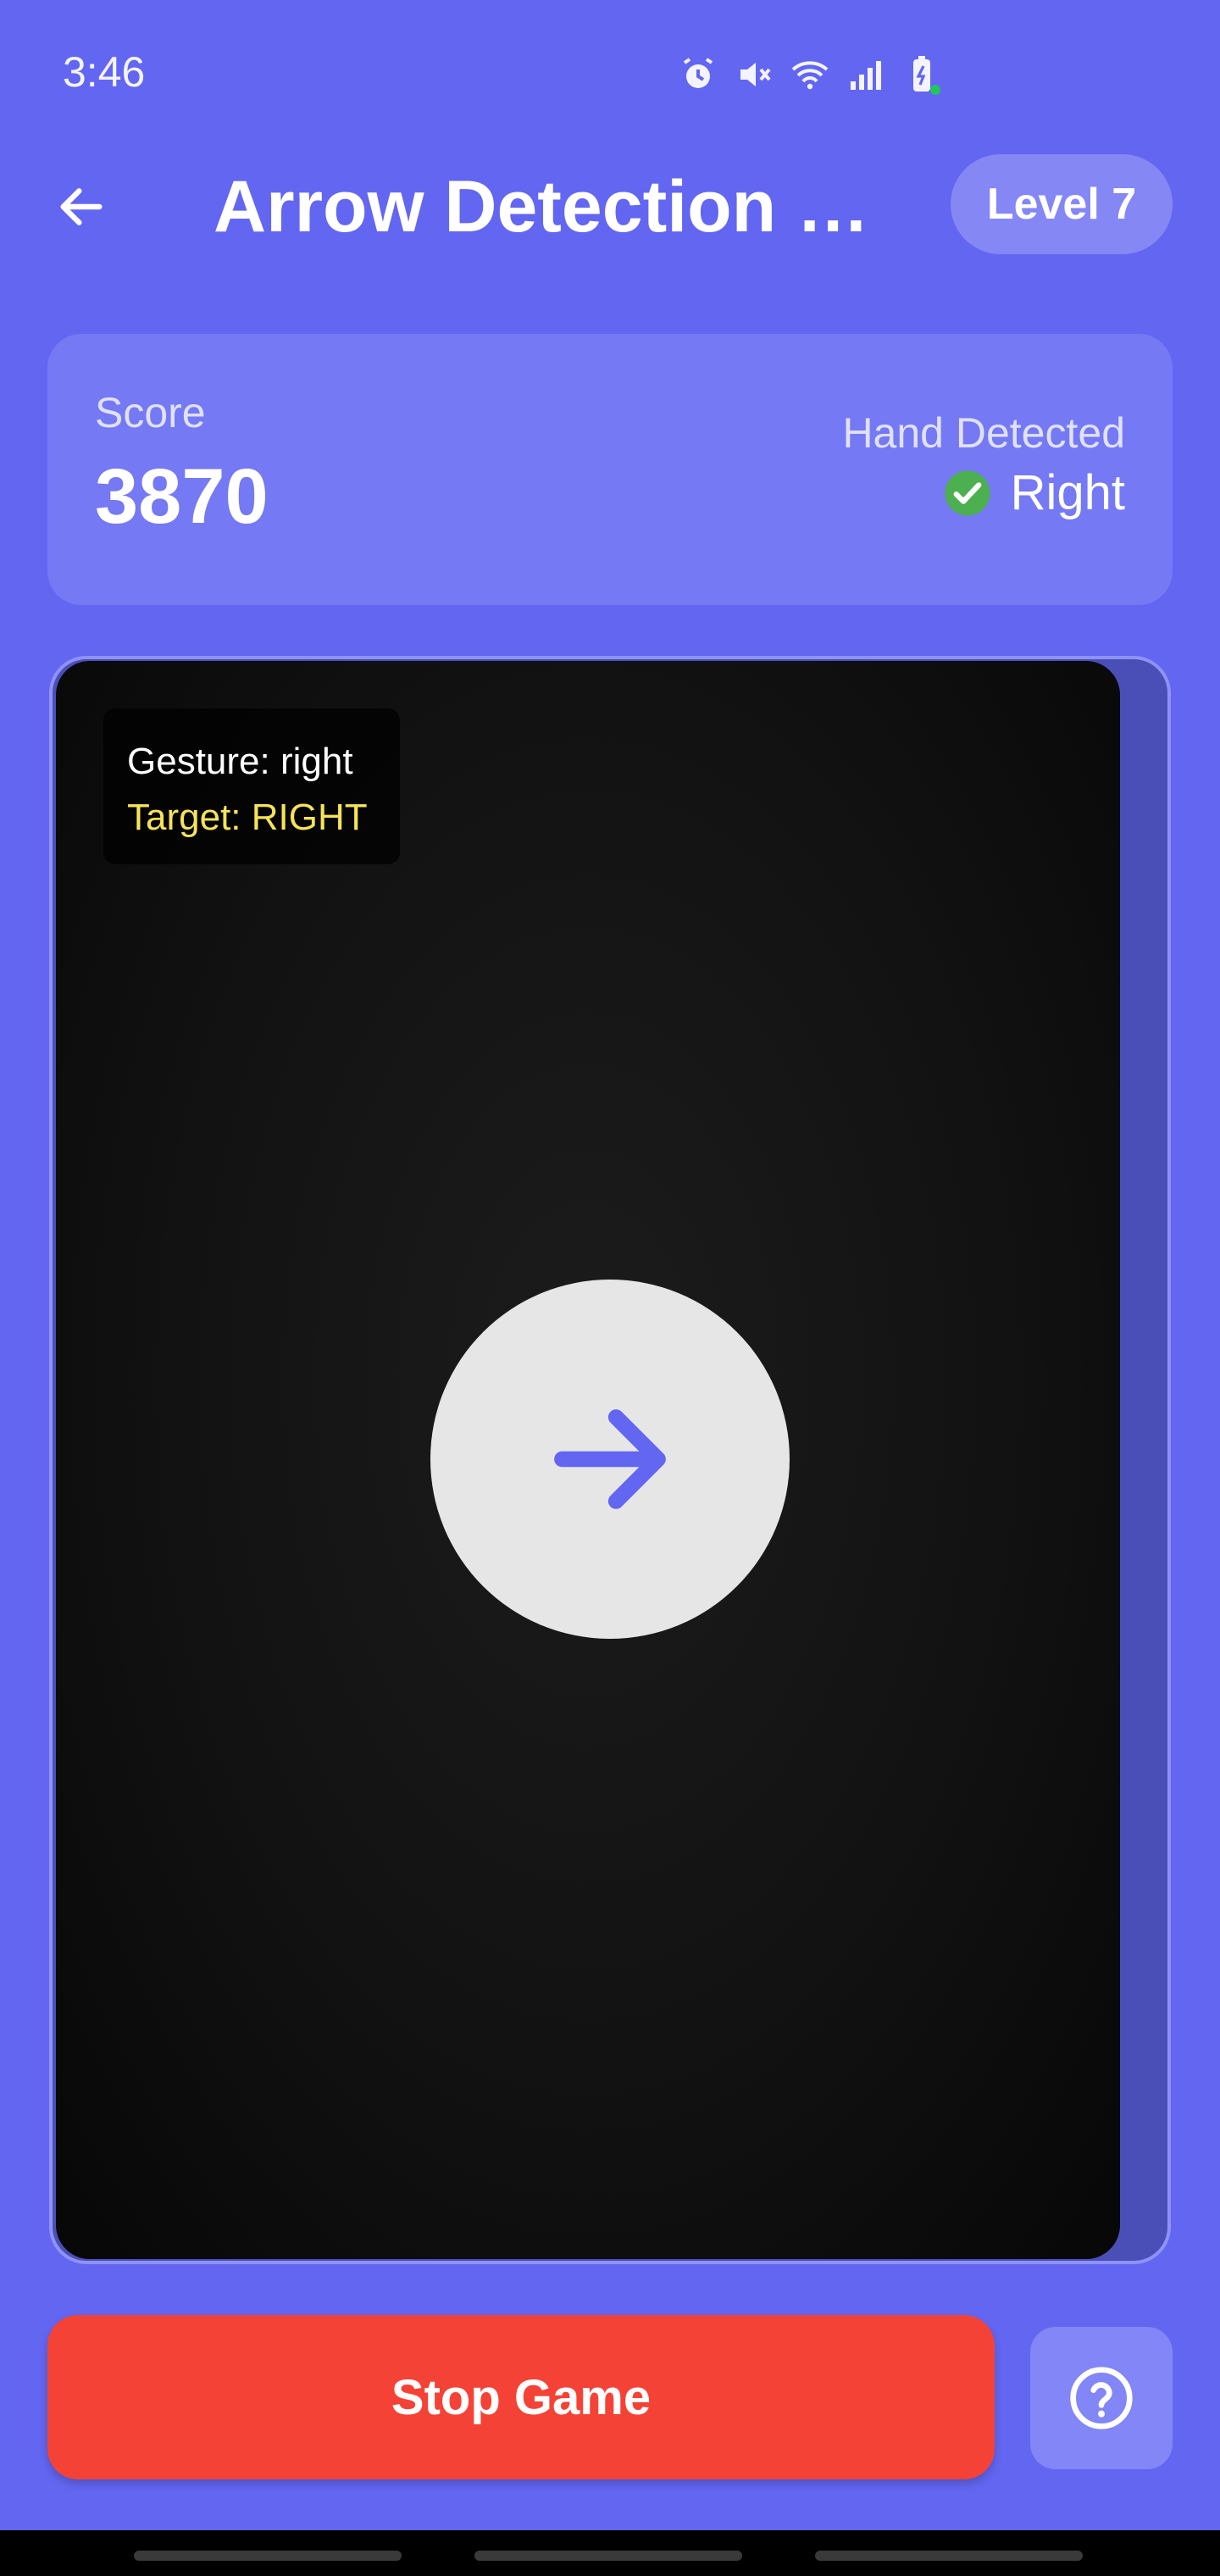  What do you see at coordinates (251, 786) in the screenshot?
I see `gesture-overlay: Gesture: right Target: RIGHT` at bounding box center [251, 786].